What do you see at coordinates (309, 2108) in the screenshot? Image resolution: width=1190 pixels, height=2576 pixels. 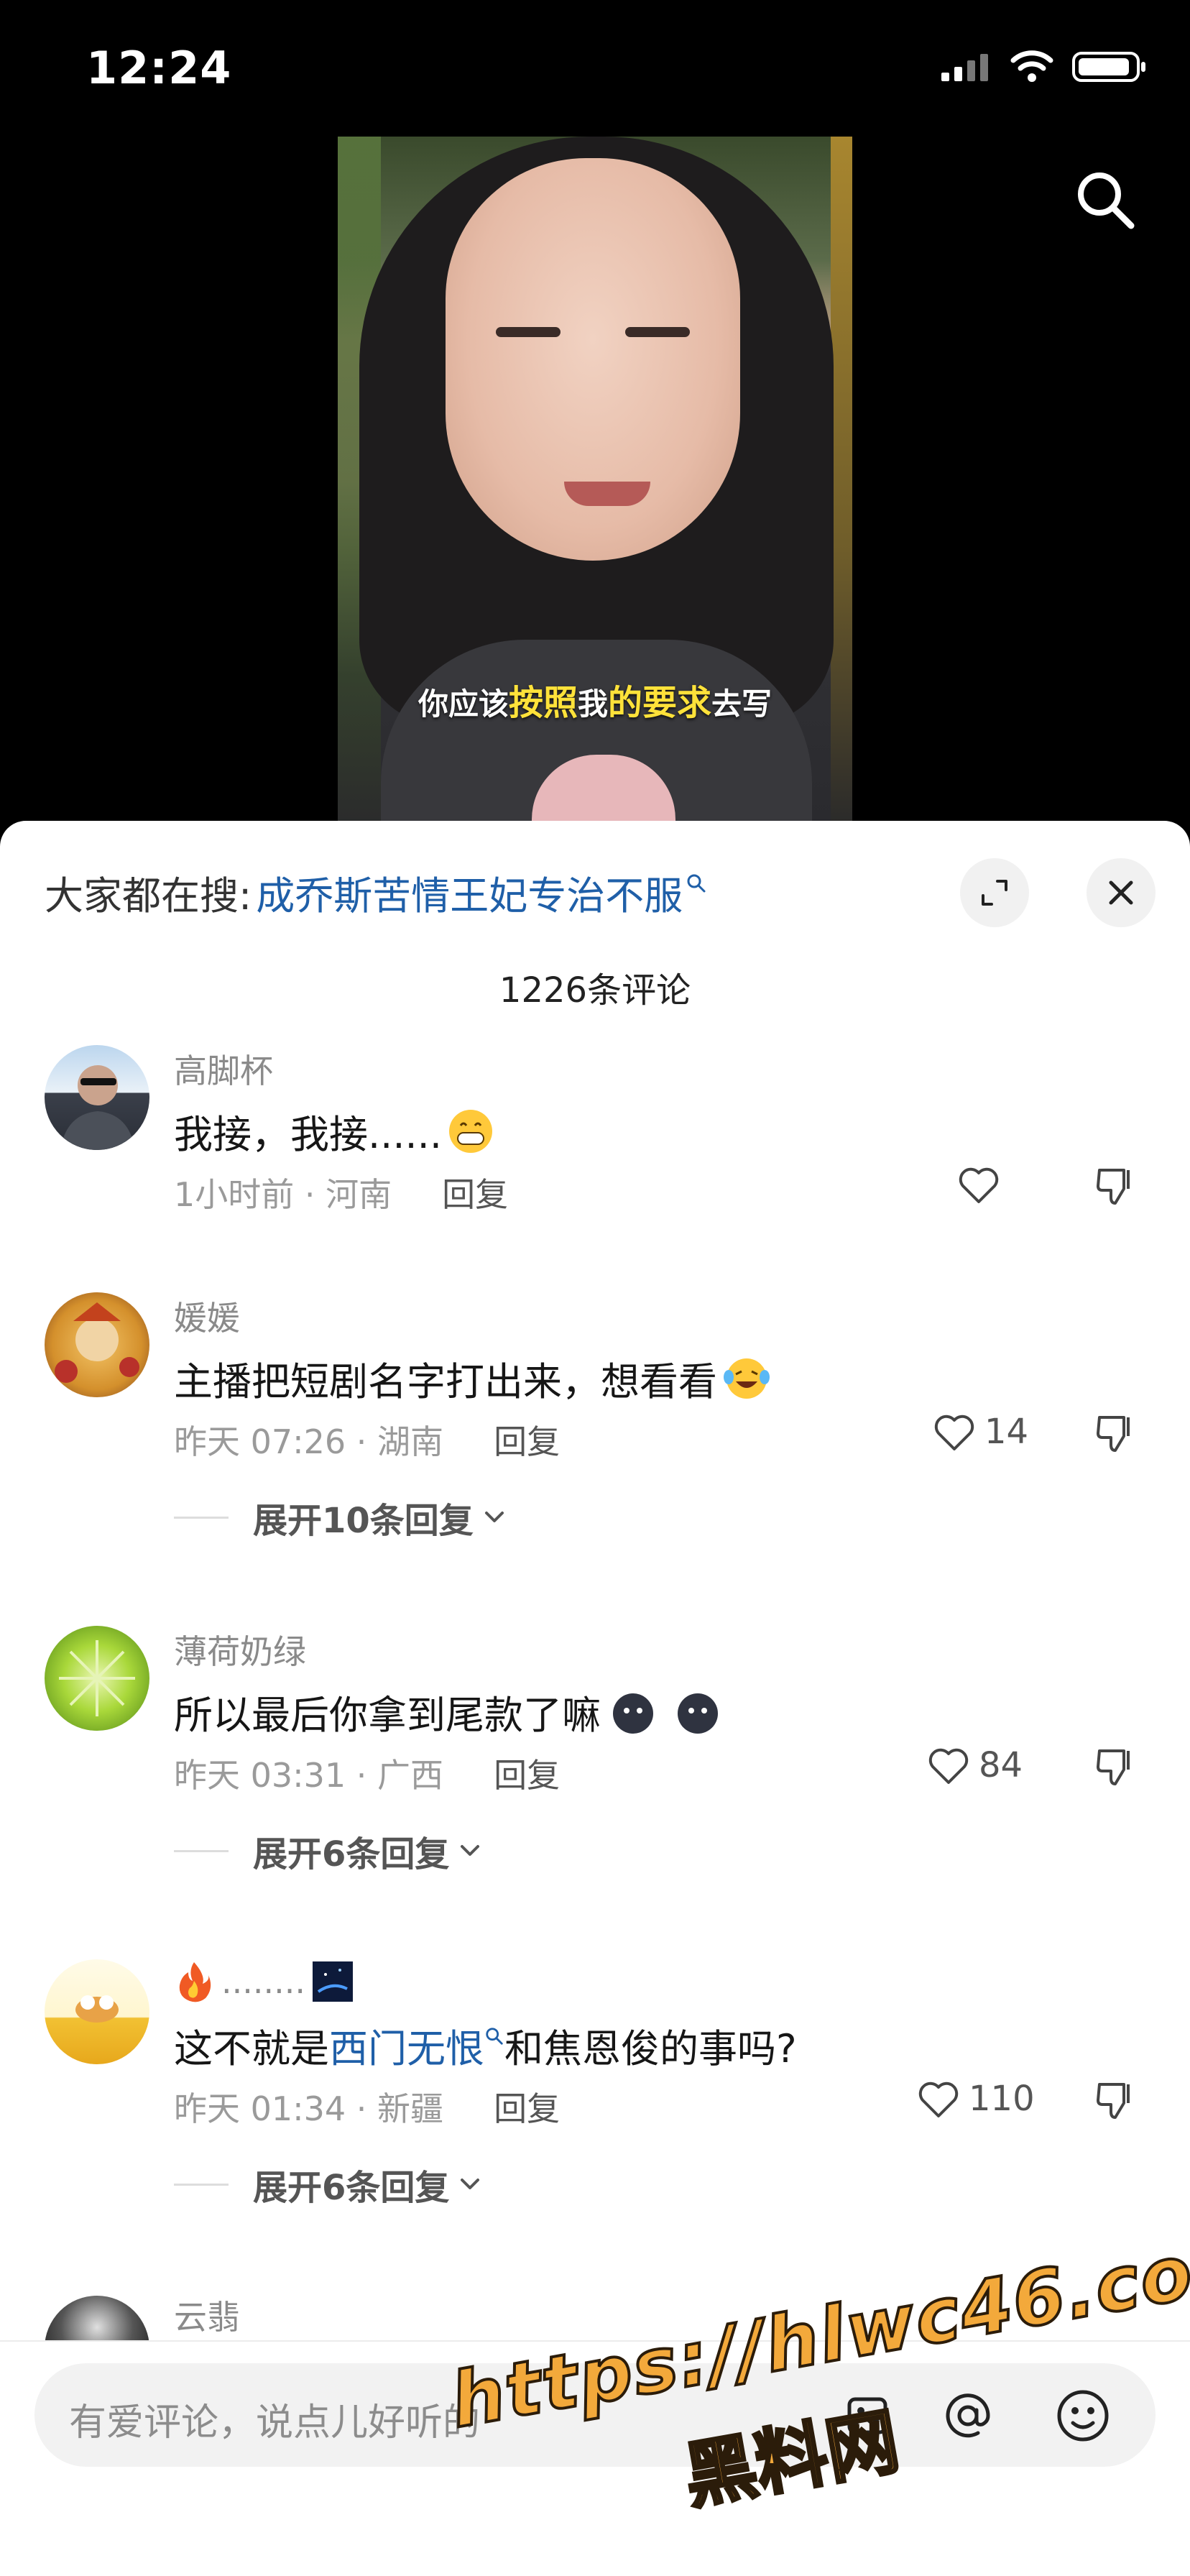 I see `comment-time-location: 昨天 01:34 · 新疆` at bounding box center [309, 2108].